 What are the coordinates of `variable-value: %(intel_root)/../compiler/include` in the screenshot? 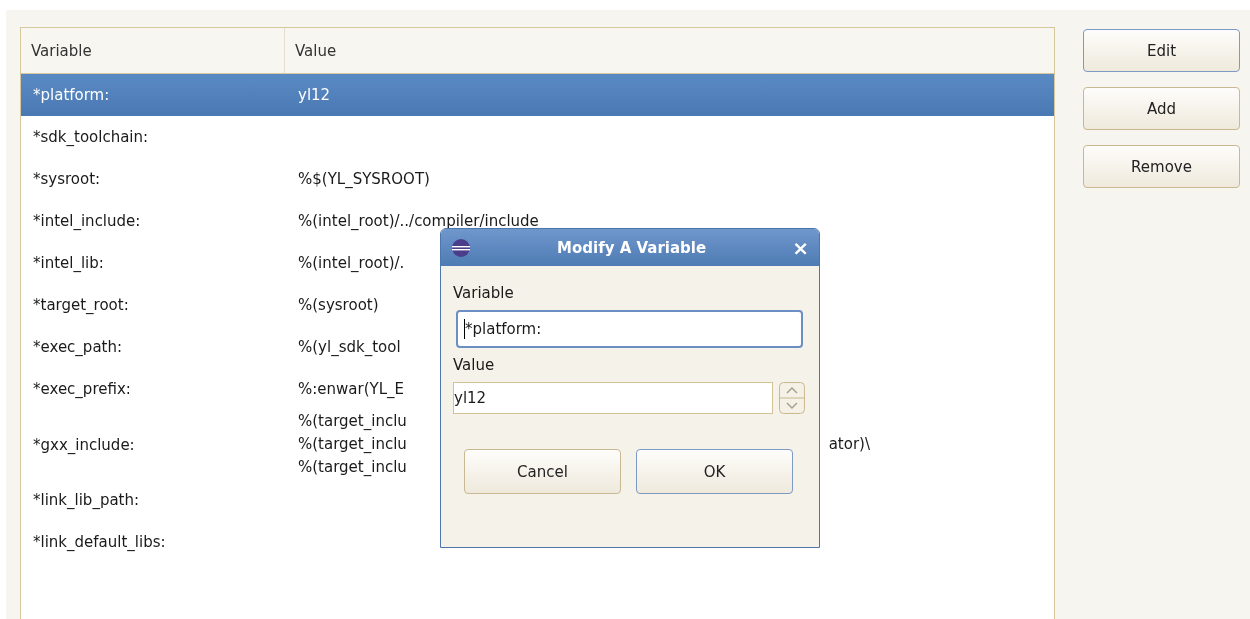 It's located at (418, 221).